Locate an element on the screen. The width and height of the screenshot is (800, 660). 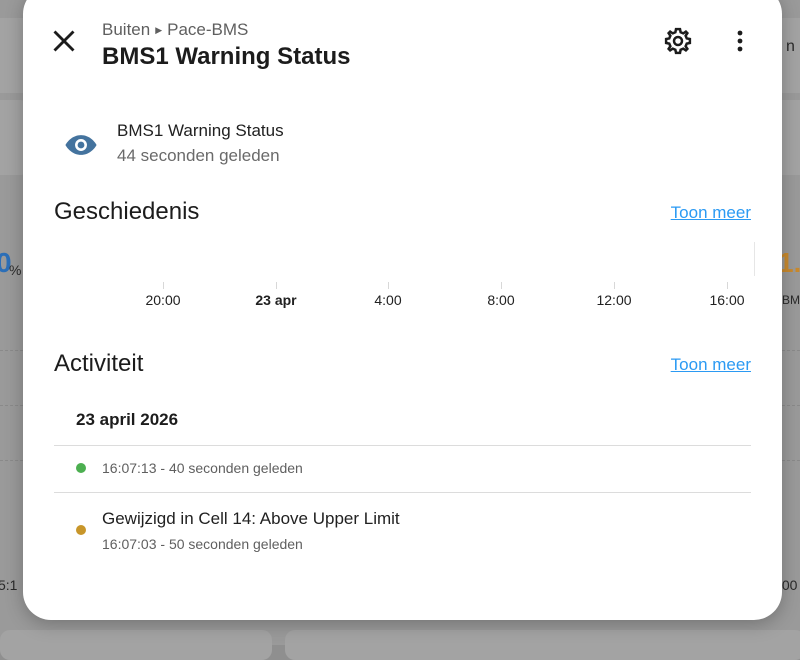
more-vertical-icon is located at coordinates (740, 41).